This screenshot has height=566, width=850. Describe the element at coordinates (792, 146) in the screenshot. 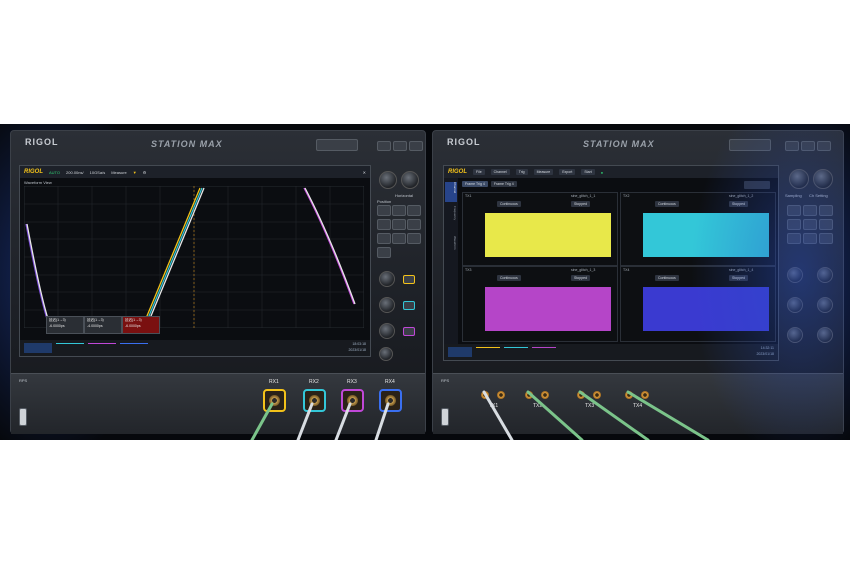

I see `right-usb-button` at that location.